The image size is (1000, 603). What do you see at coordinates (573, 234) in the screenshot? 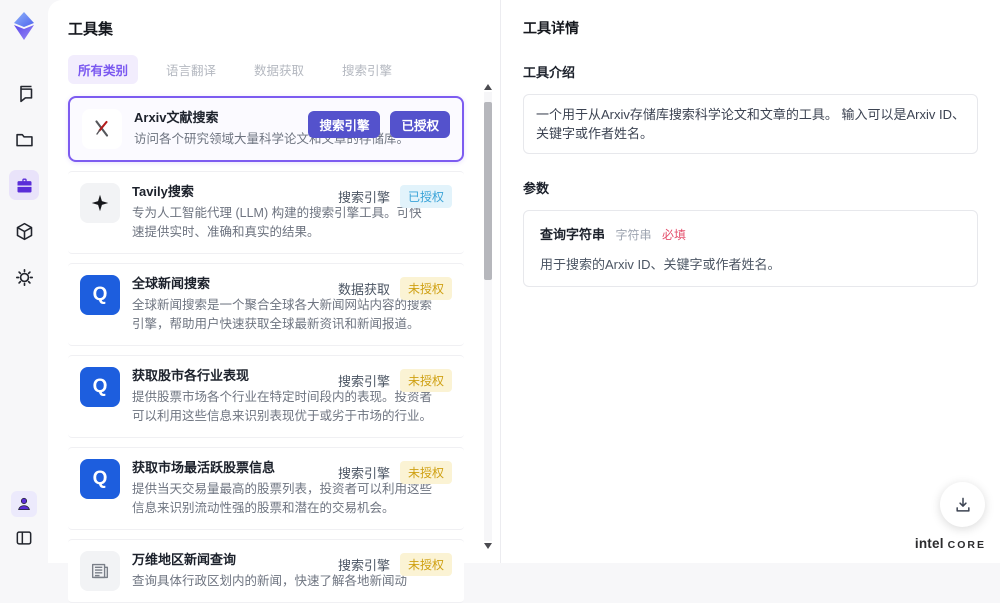
I see `parameter-name: 查询字符串` at bounding box center [573, 234].